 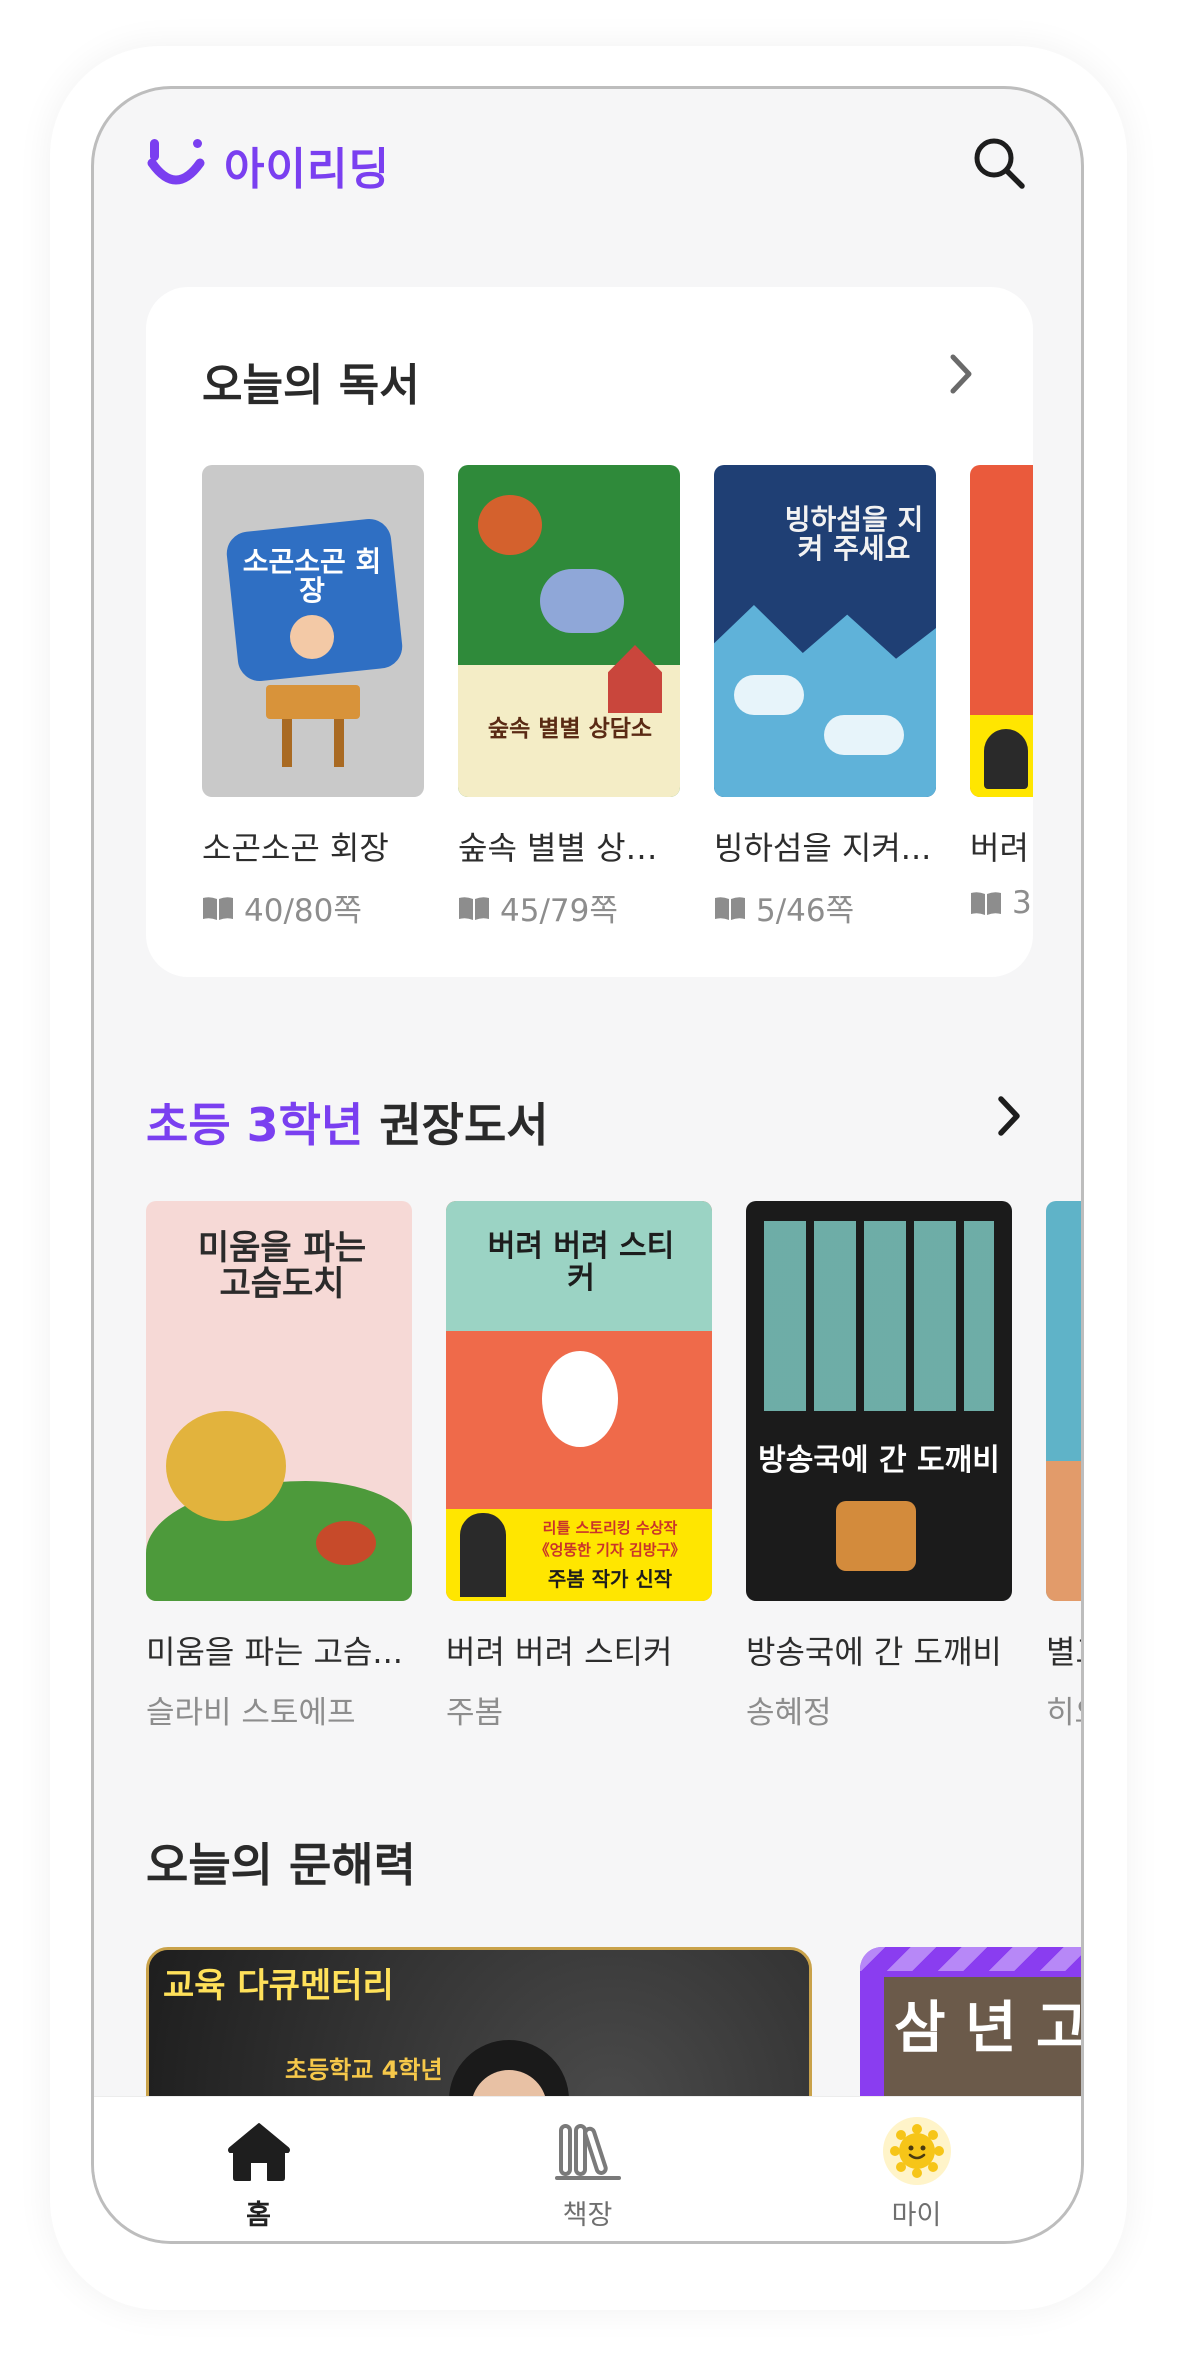 I want to click on book-cover-title: 미움을 파는 고슴도치, so click(x=282, y=1266).